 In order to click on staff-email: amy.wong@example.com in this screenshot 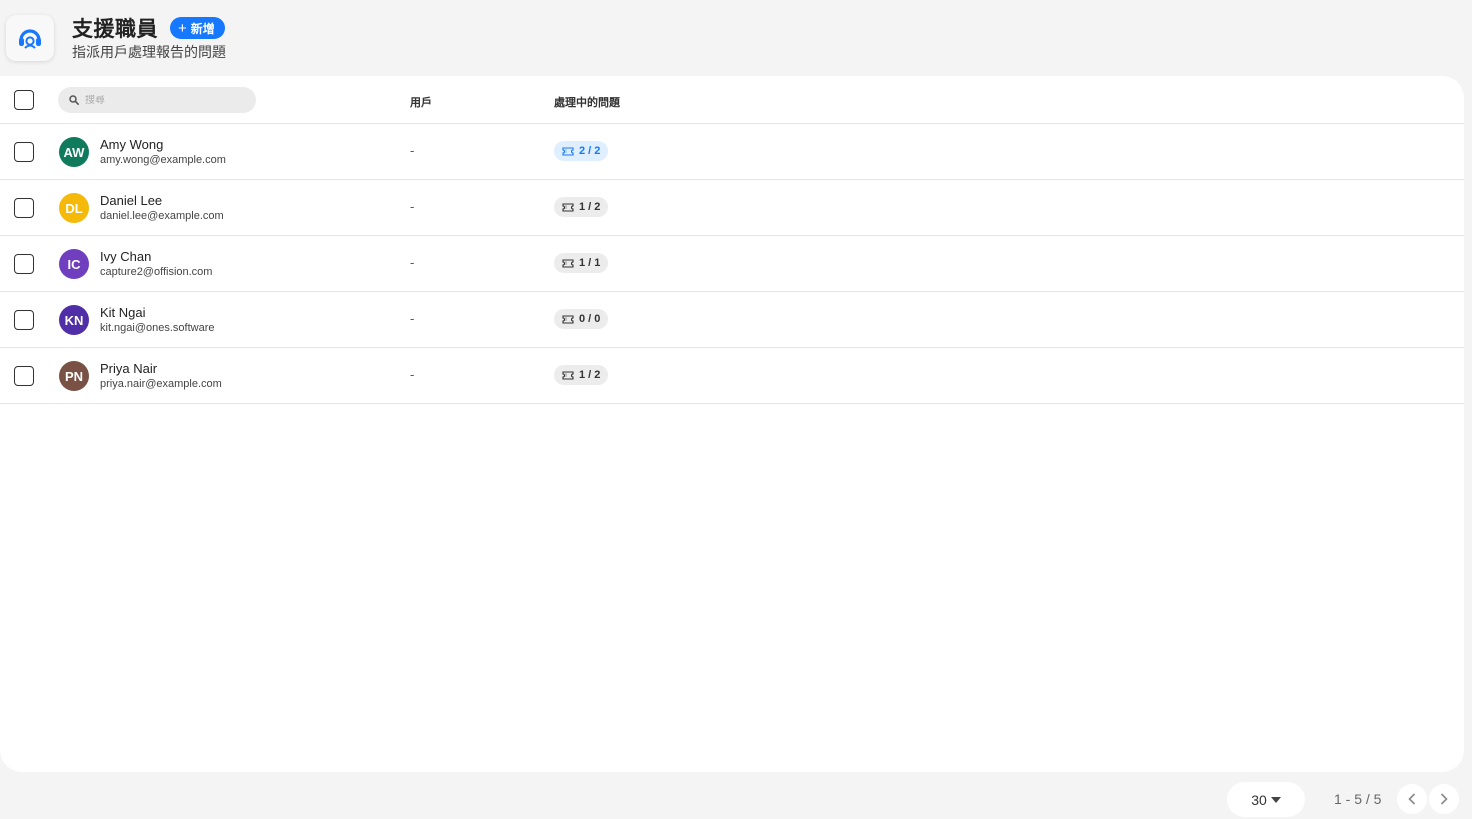, I will do `click(163, 160)`.